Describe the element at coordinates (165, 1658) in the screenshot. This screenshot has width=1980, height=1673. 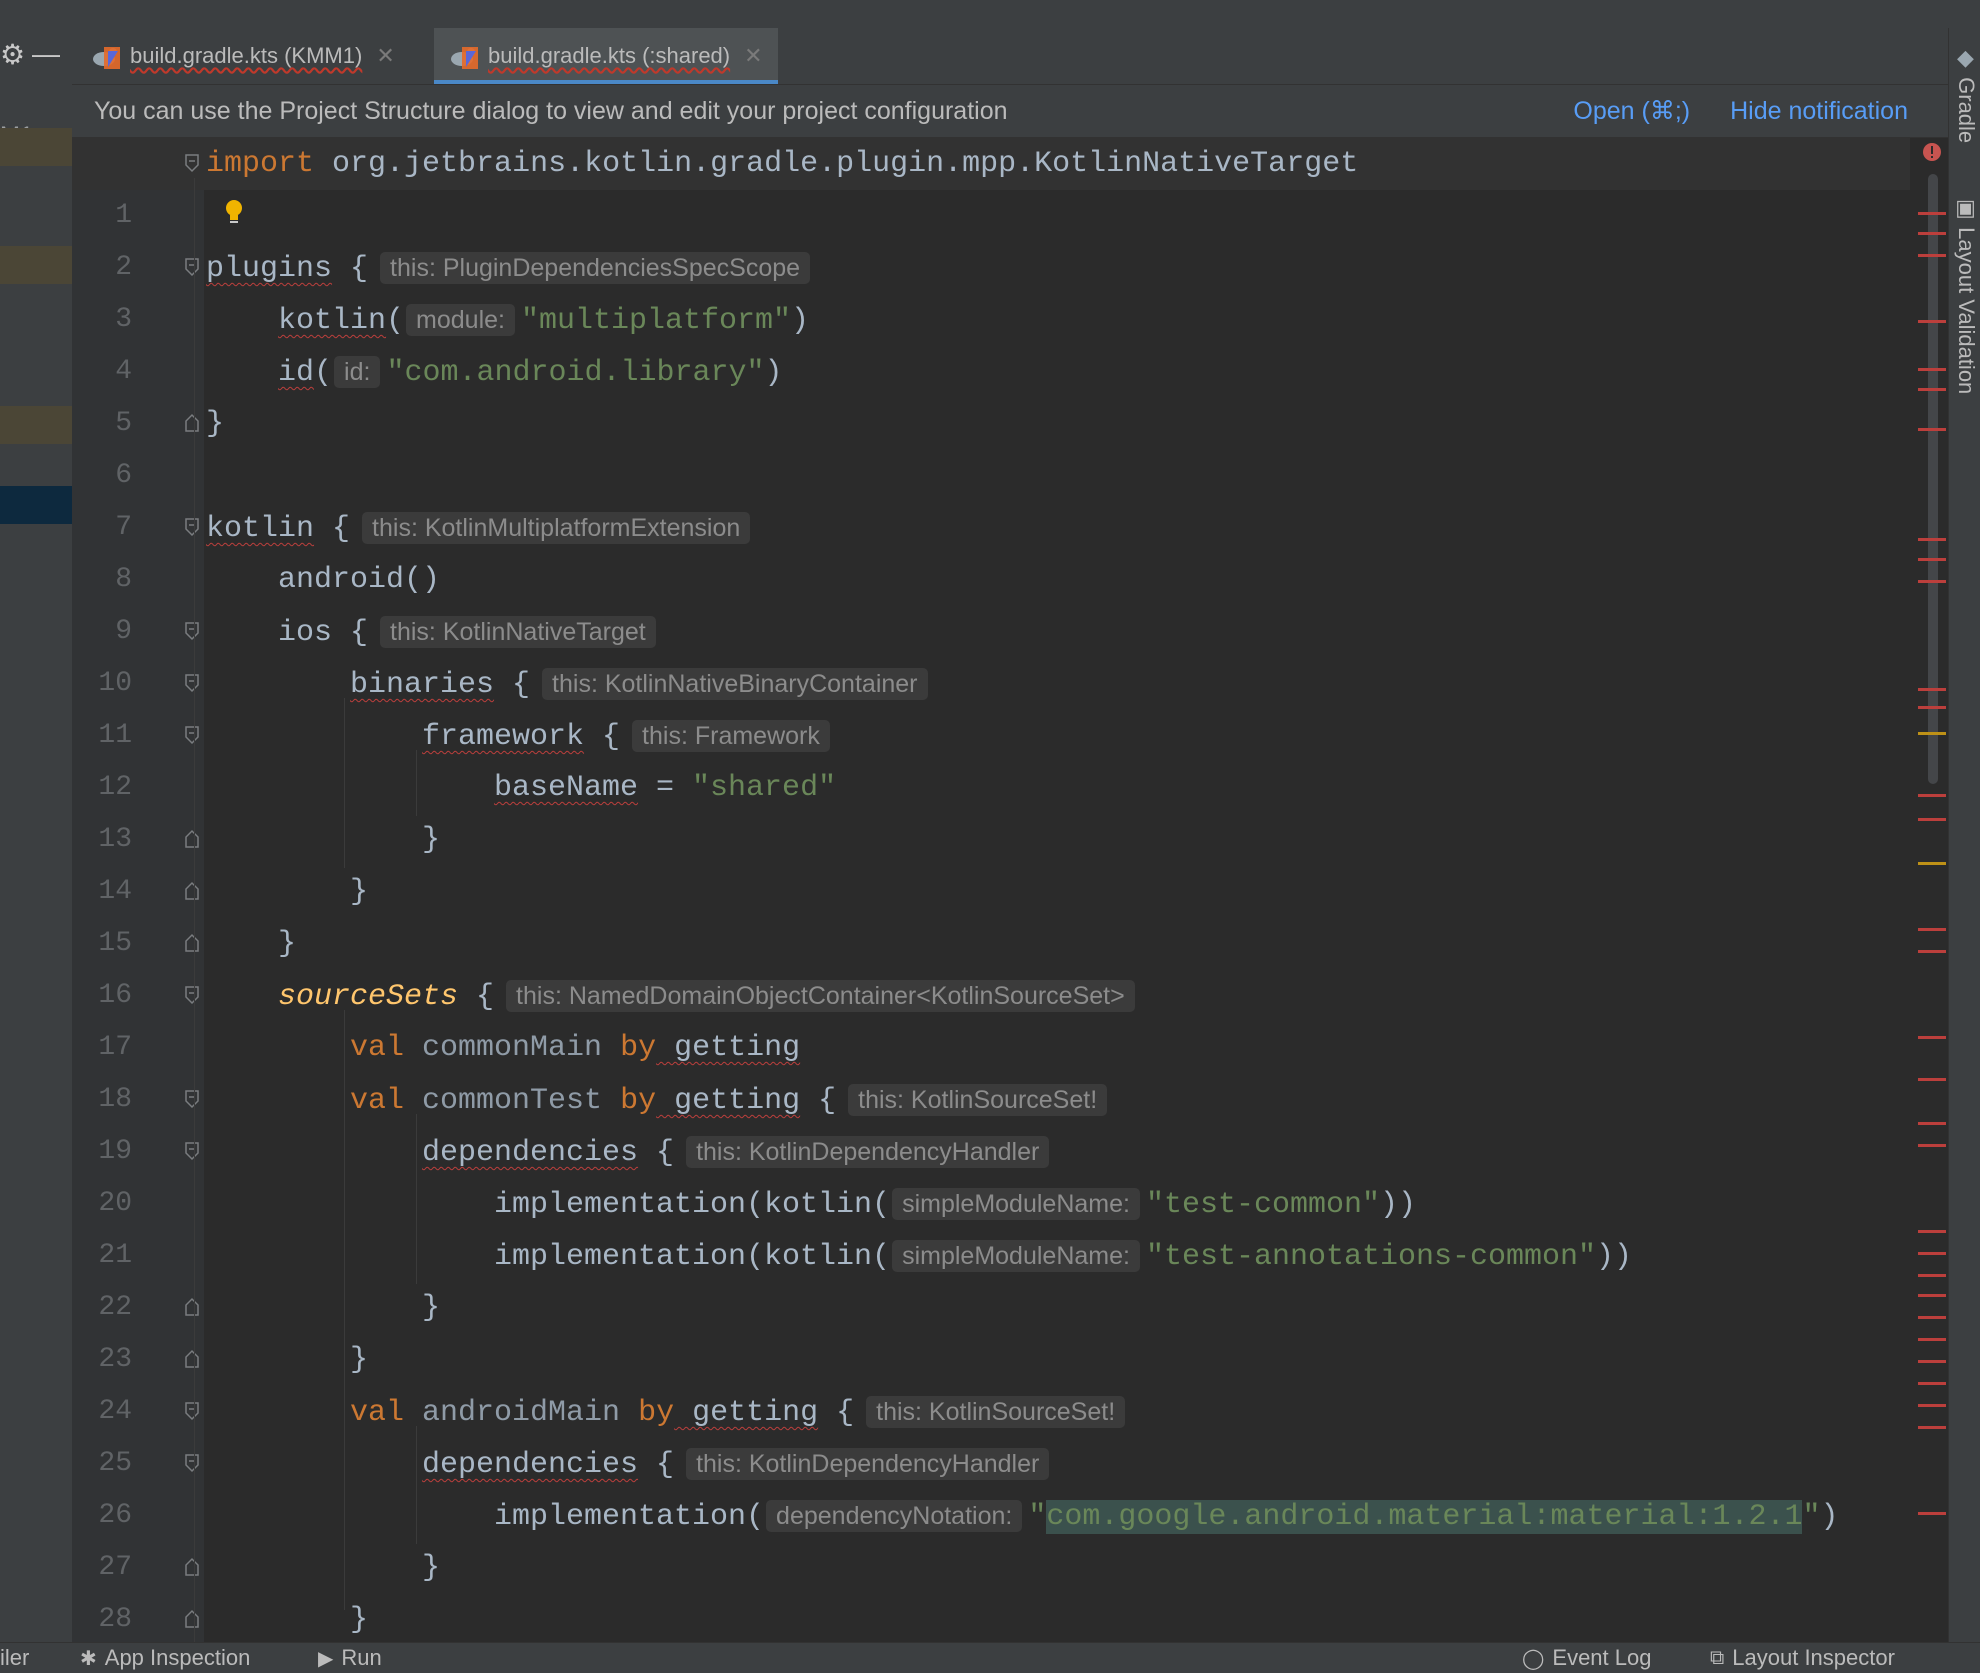
I see `app-inspection-tool-button: ✱ App Inspection` at that location.